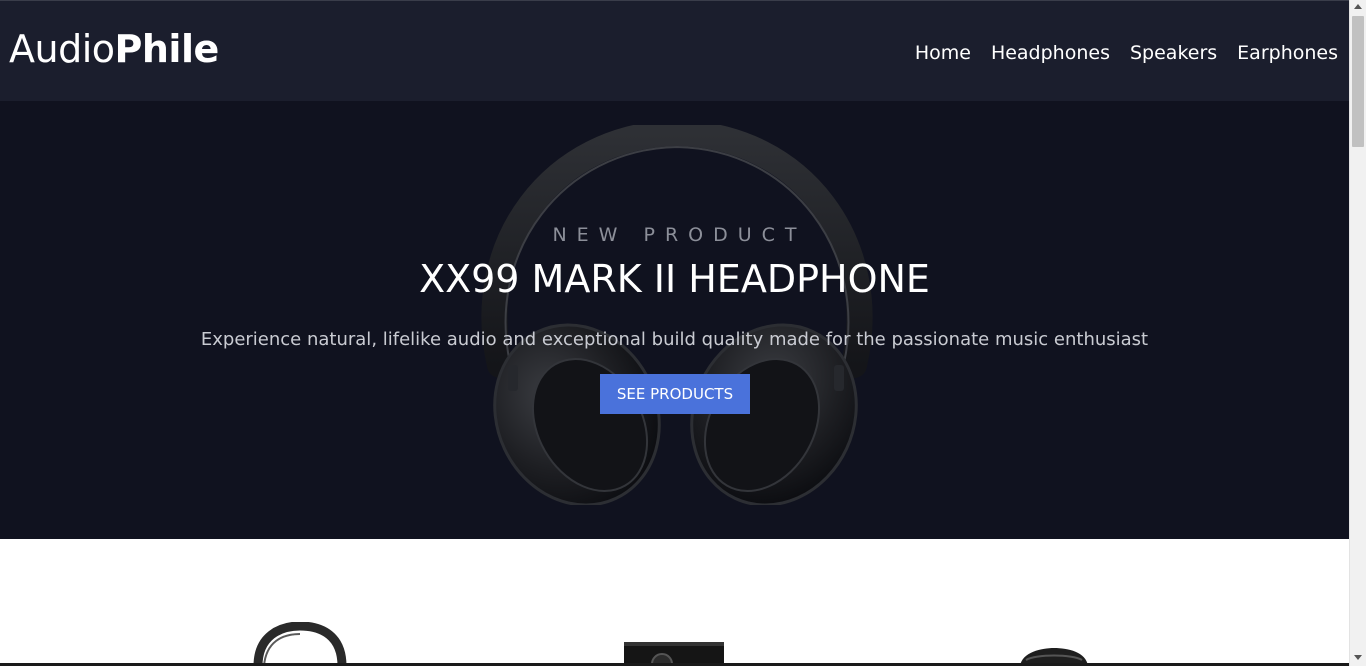 The image size is (1366, 666). Describe the element at coordinates (674, 279) in the screenshot. I see `hero-title: XX99 MARK II HEADPHONE` at that location.